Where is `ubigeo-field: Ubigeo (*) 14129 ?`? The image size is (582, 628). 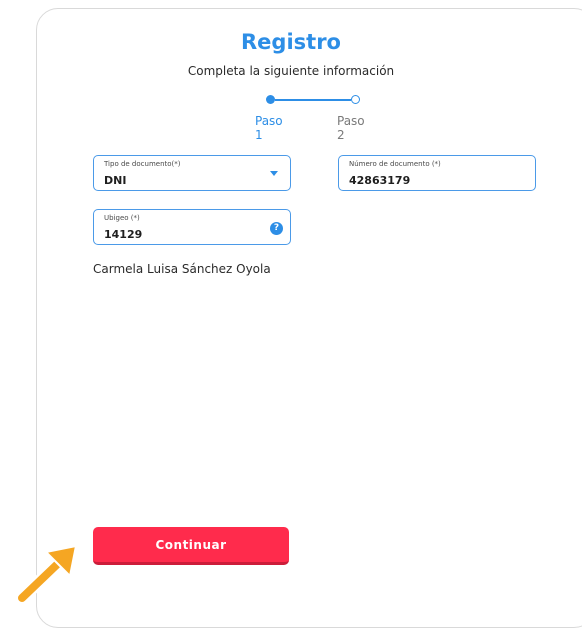
ubigeo-field: Ubigeo (*) 14129 ? is located at coordinates (192, 227).